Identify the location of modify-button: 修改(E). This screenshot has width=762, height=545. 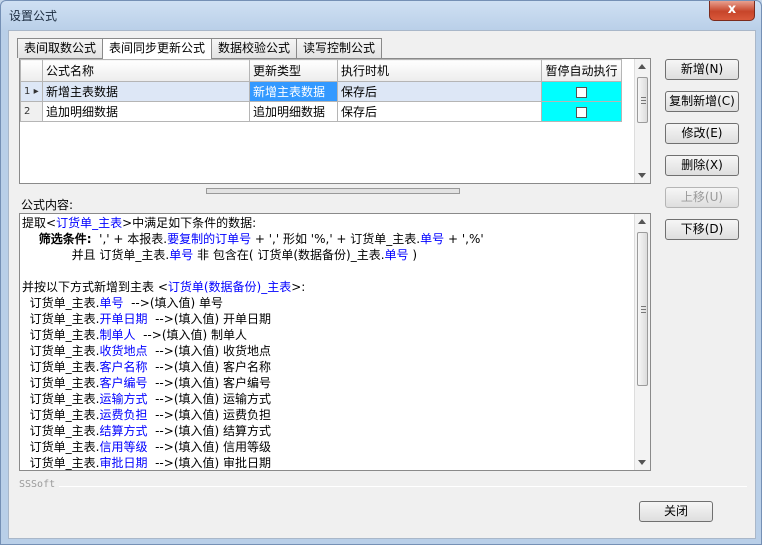
(702, 133).